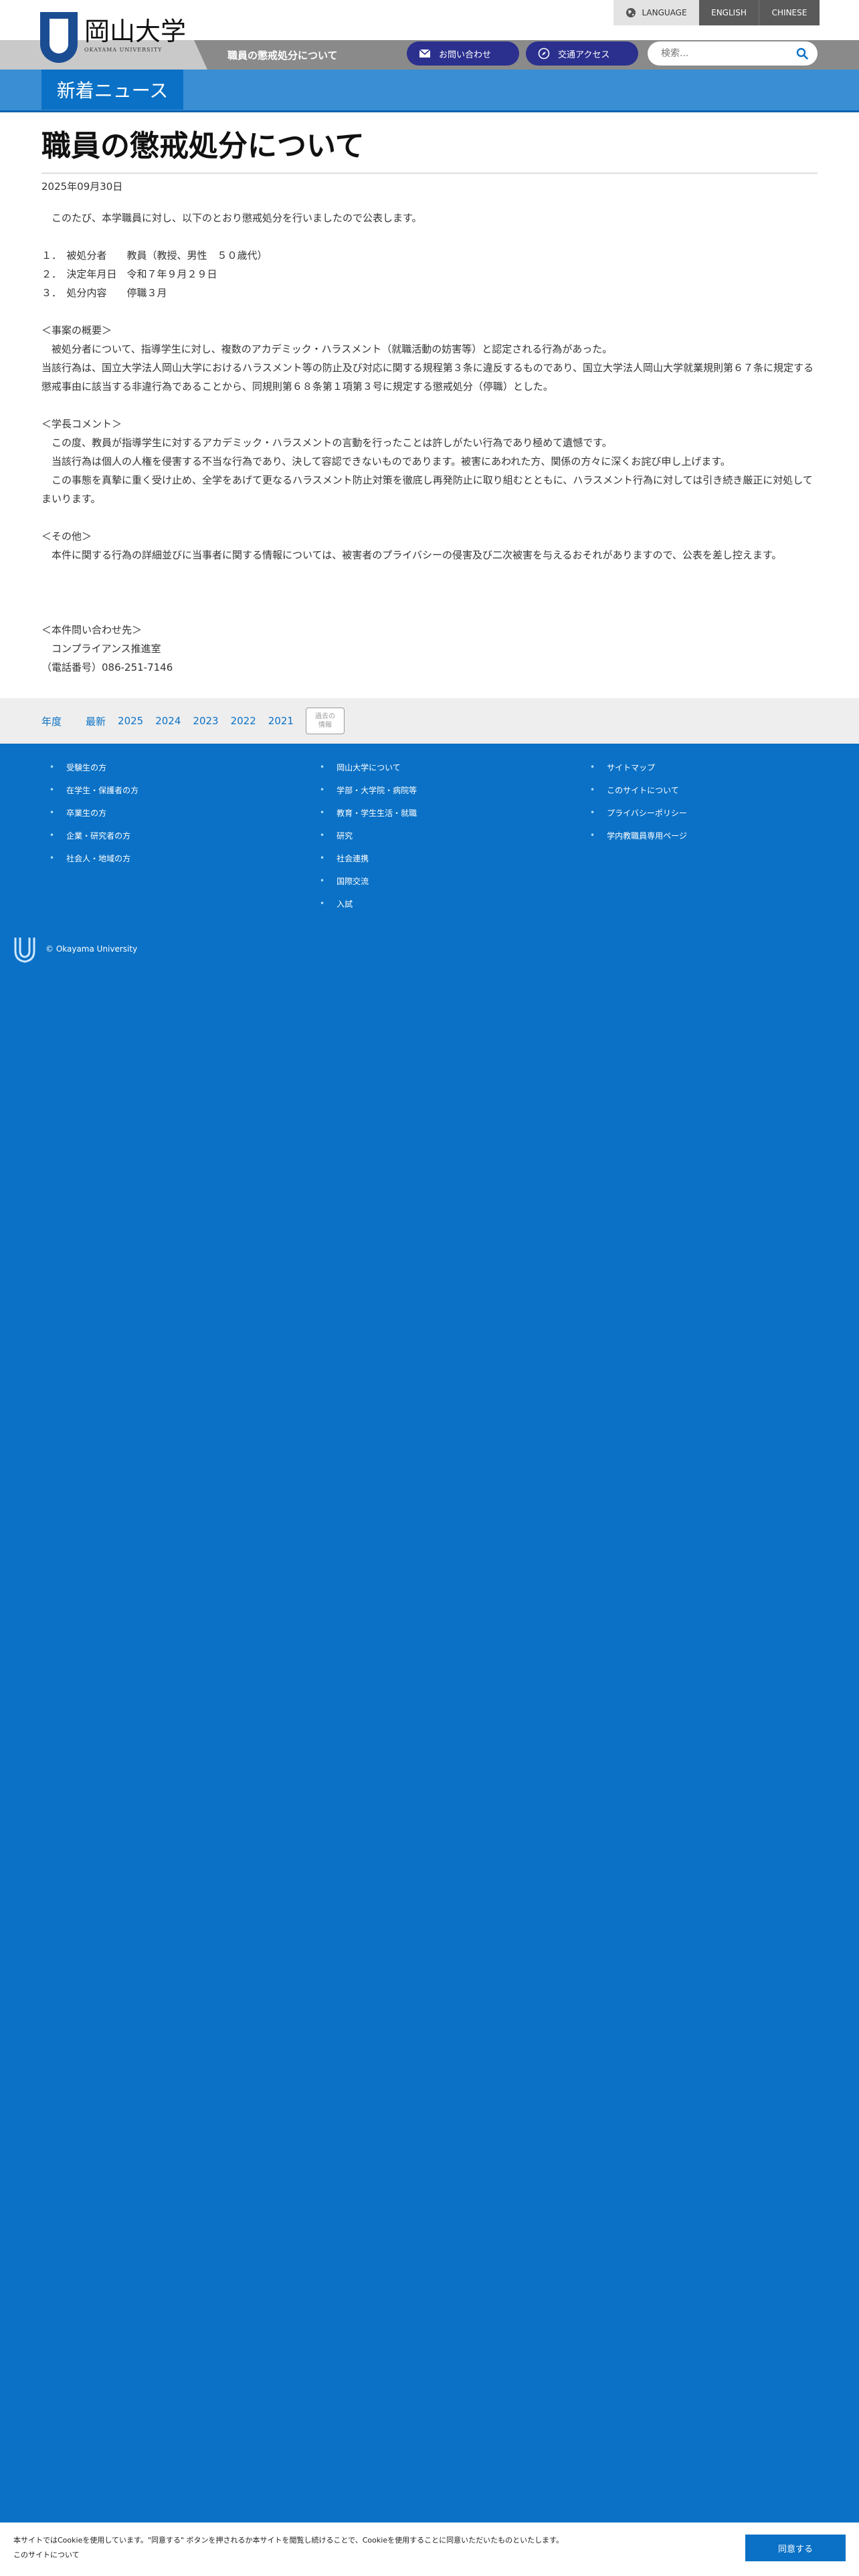 This screenshot has height=2576, width=859. I want to click on footer-link: 学内教職員専用ページ, so click(638, 836).